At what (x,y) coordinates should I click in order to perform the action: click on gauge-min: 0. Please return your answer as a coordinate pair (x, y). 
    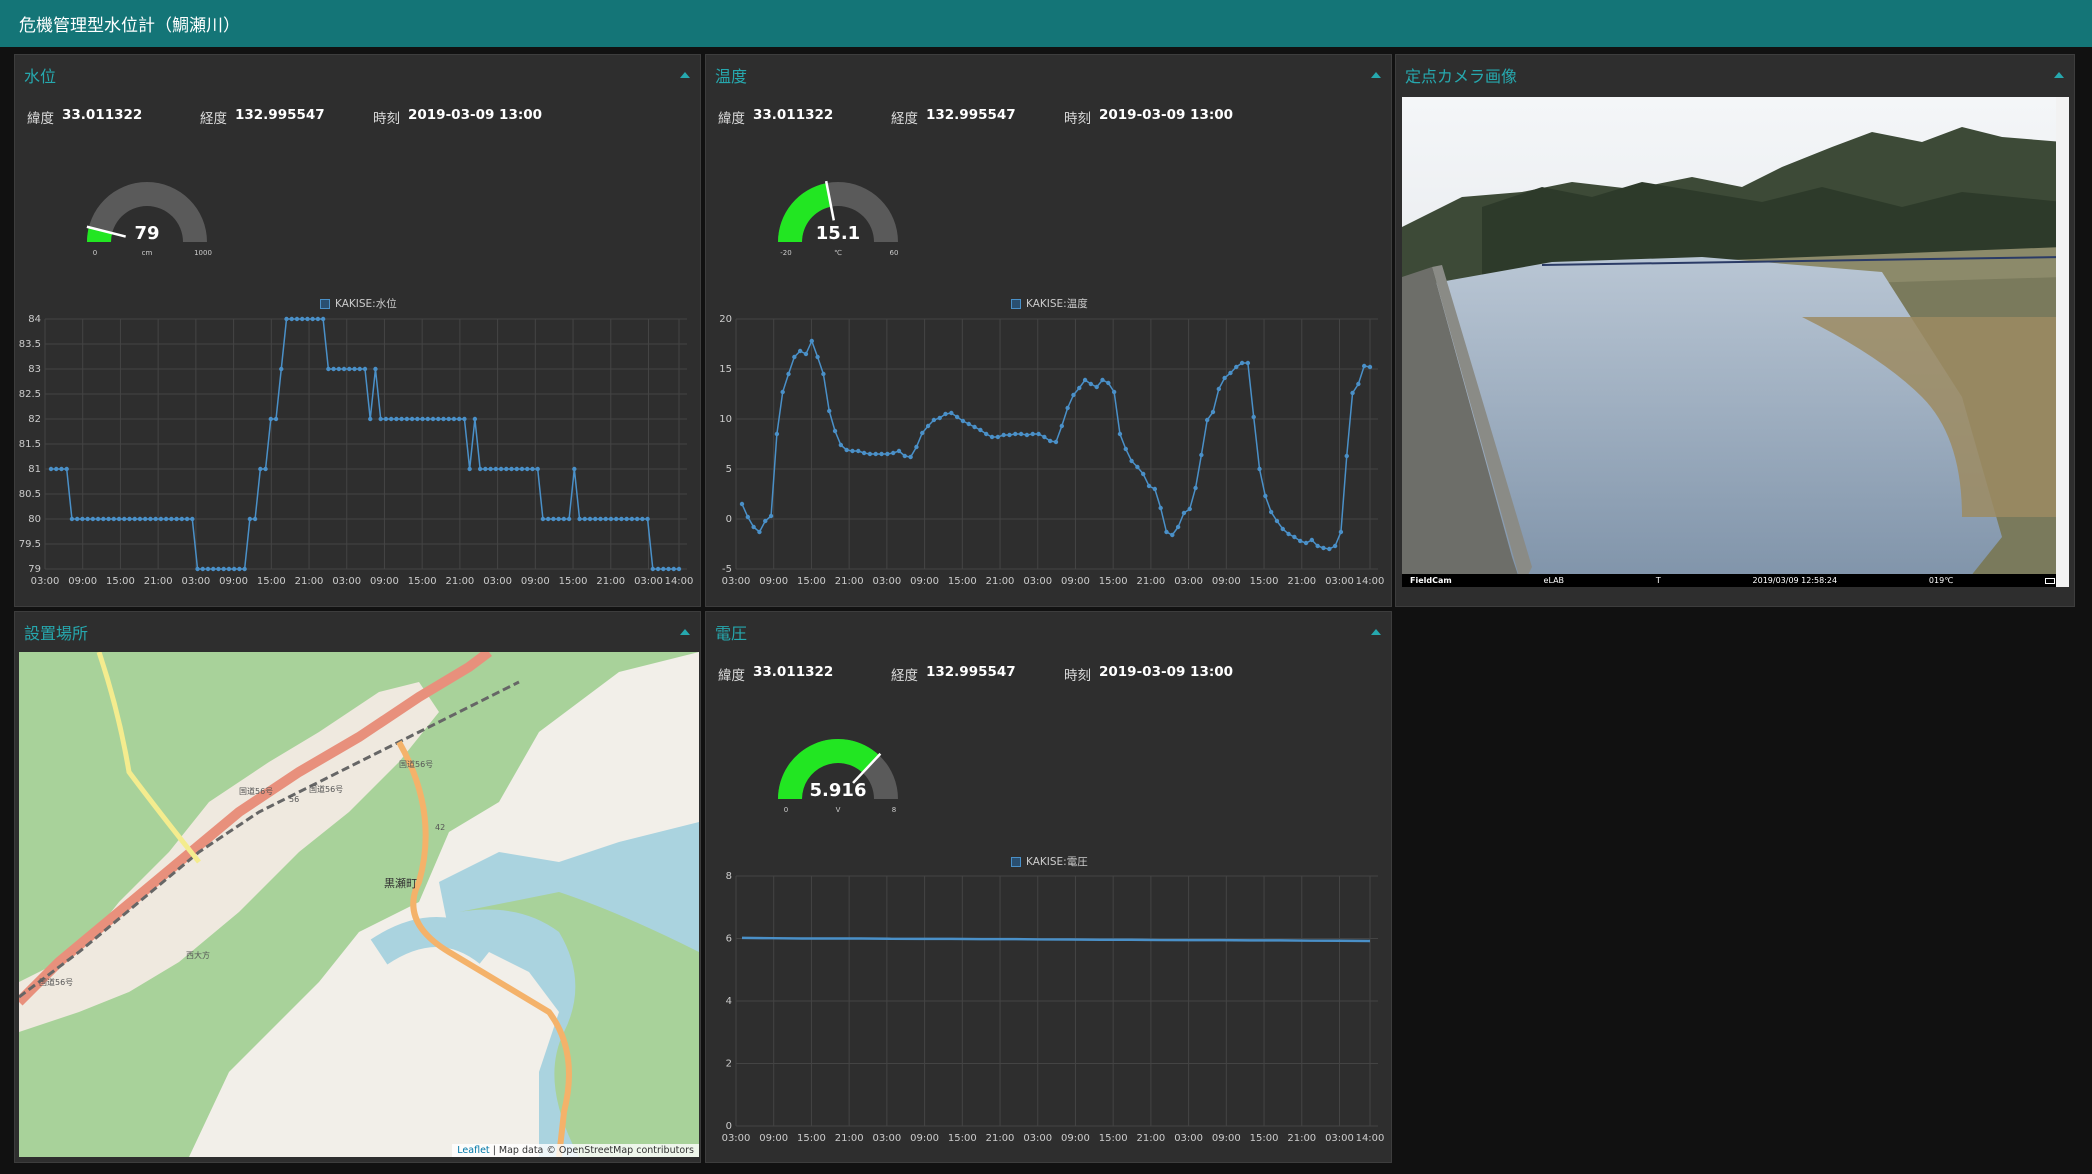
    Looking at the image, I should click on (95, 253).